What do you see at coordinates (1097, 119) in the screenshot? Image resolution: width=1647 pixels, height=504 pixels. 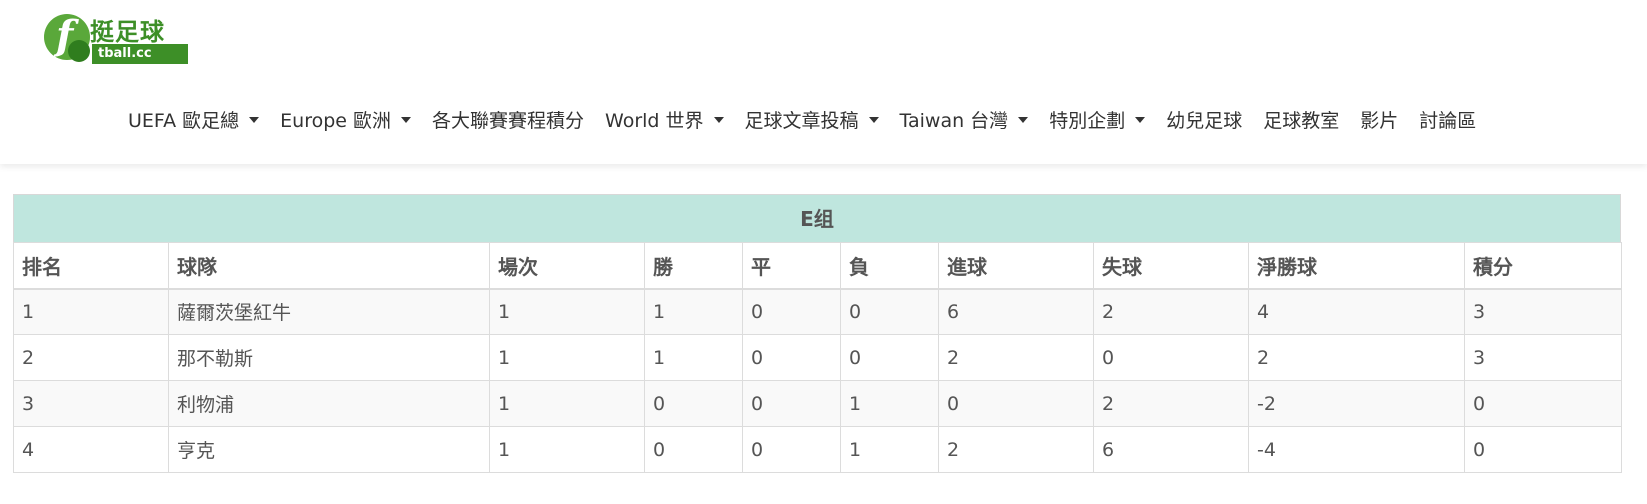 I see `nav-item-special: 特別企劃` at bounding box center [1097, 119].